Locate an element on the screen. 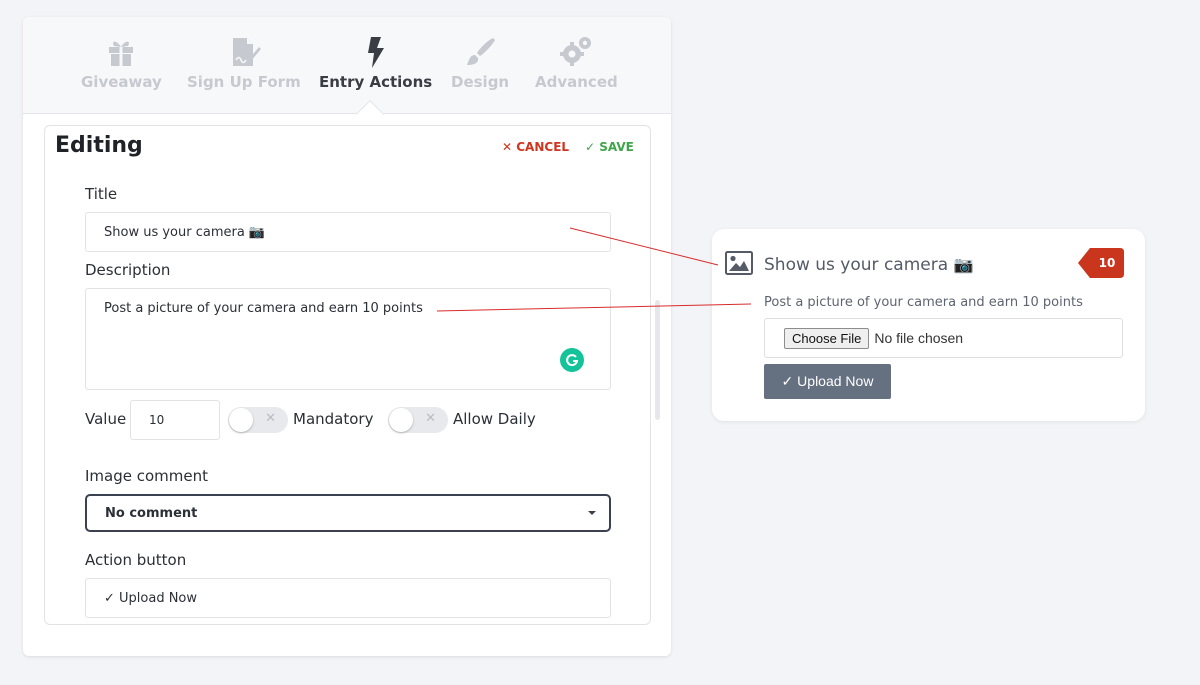  image-comment-label: Image comment is located at coordinates (147, 476).